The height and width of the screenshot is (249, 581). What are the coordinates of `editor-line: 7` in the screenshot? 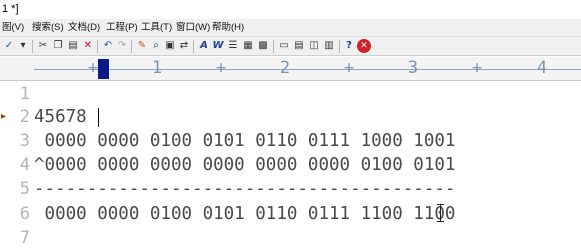 It's located at (290, 237).